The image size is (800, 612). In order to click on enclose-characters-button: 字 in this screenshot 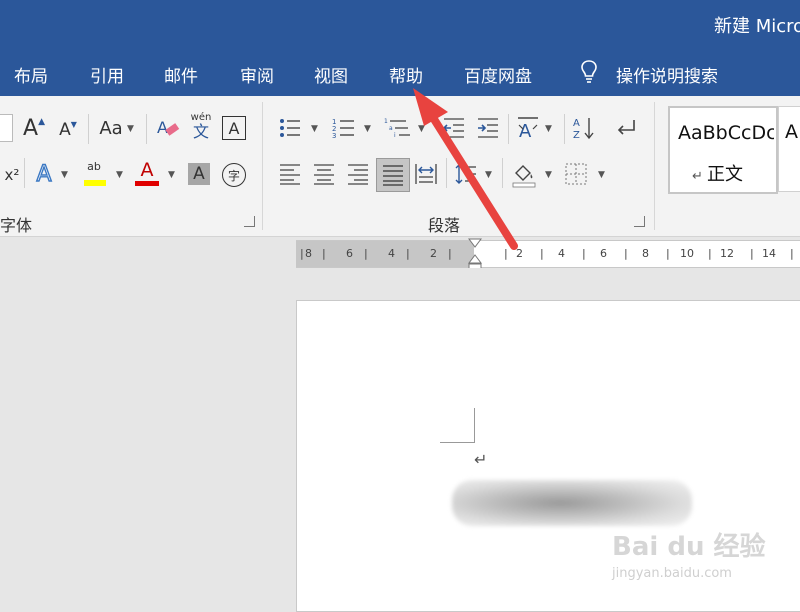, I will do `click(234, 175)`.